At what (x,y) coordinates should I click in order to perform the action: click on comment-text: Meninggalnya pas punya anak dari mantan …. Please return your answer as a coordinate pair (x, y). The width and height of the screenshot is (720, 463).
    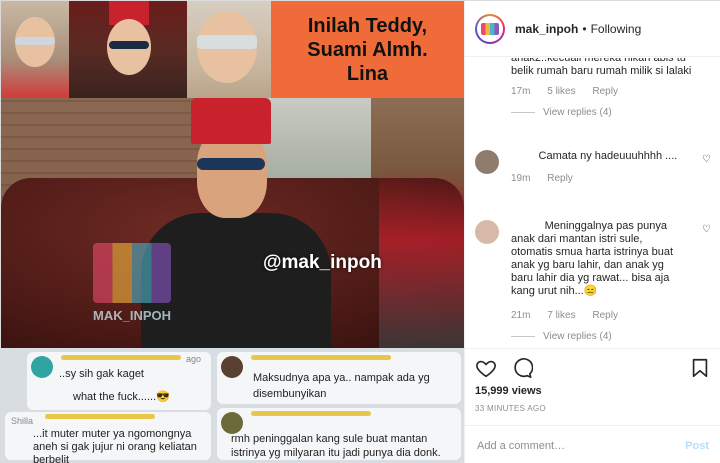
    Looking at the image, I should click on (592, 258).